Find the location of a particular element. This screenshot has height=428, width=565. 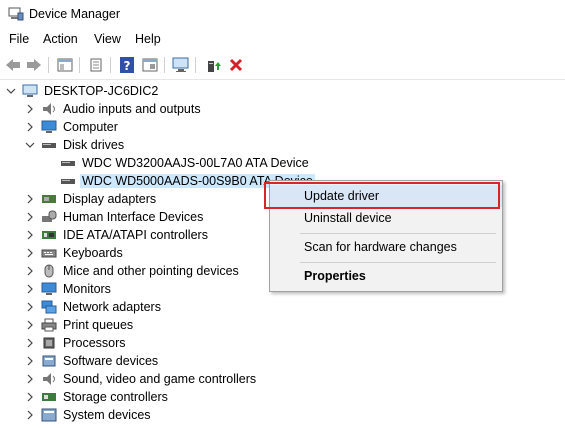

storage-controller-icon is located at coordinates (49, 397).